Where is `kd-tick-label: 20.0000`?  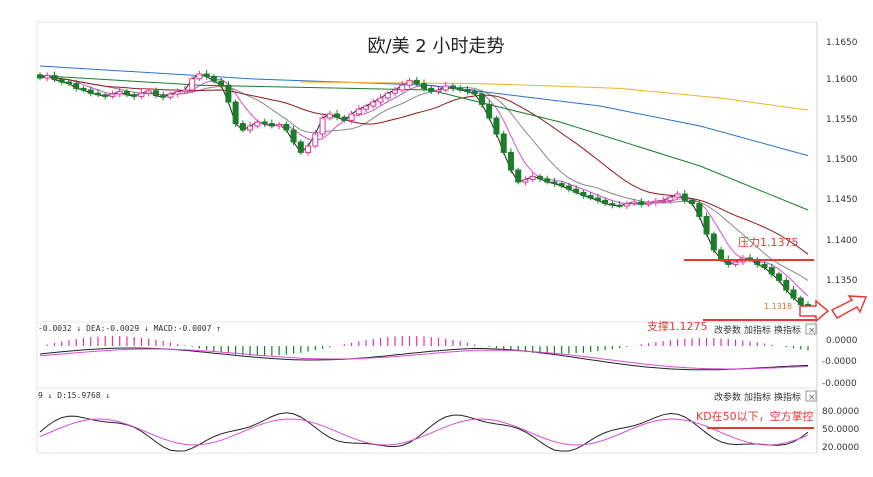
kd-tick-label: 20.0000 is located at coordinates (840, 448).